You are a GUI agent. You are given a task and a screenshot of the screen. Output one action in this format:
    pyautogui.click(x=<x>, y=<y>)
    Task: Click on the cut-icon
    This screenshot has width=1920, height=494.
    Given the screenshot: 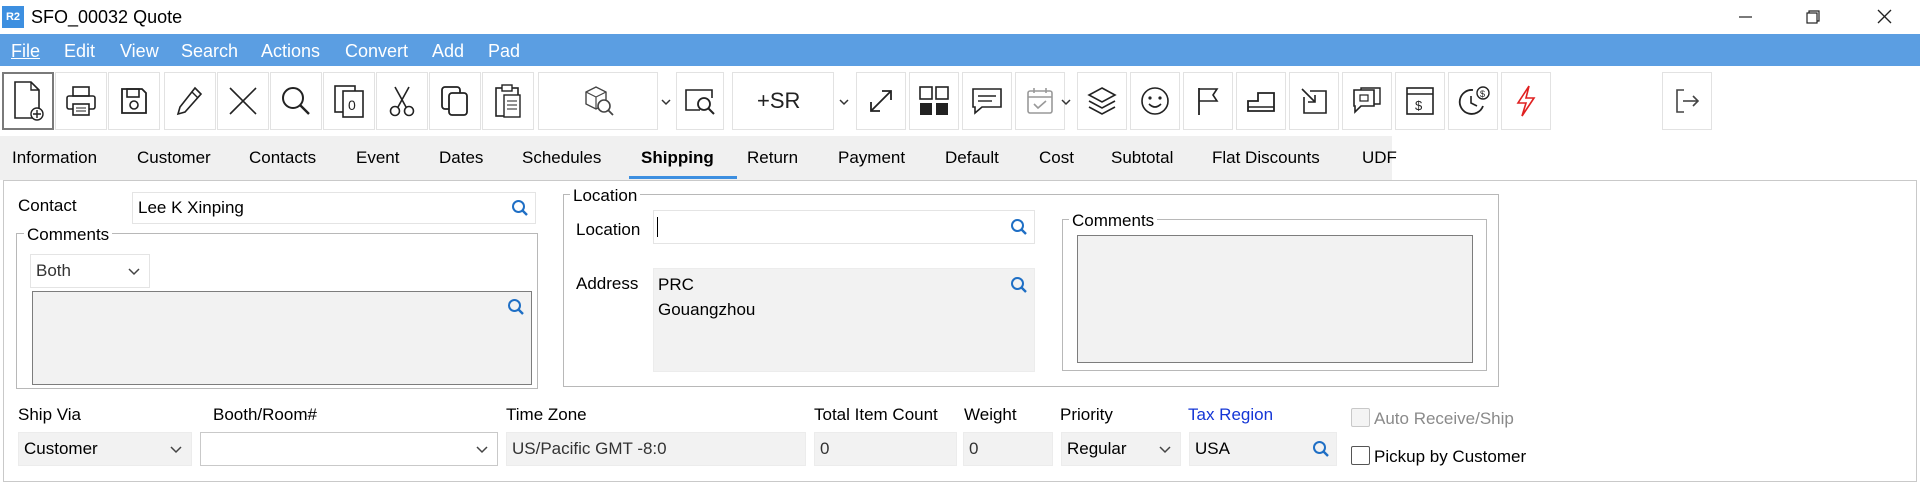 What is the action you would take?
    pyautogui.click(x=402, y=101)
    